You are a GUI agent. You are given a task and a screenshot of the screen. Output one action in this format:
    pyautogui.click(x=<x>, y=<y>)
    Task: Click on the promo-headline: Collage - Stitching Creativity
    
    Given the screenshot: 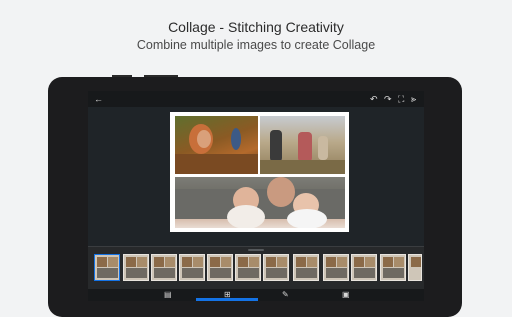 What is the action you would take?
    pyautogui.click(x=256, y=27)
    